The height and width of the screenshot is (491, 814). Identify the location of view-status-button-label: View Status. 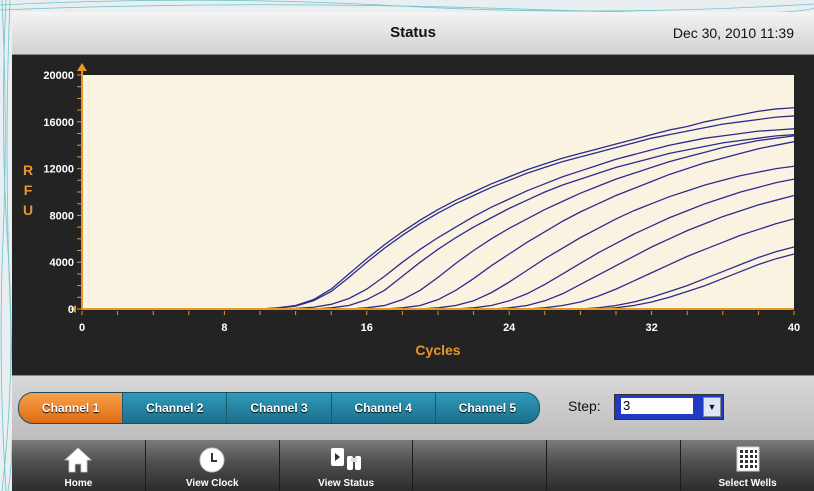
(346, 483).